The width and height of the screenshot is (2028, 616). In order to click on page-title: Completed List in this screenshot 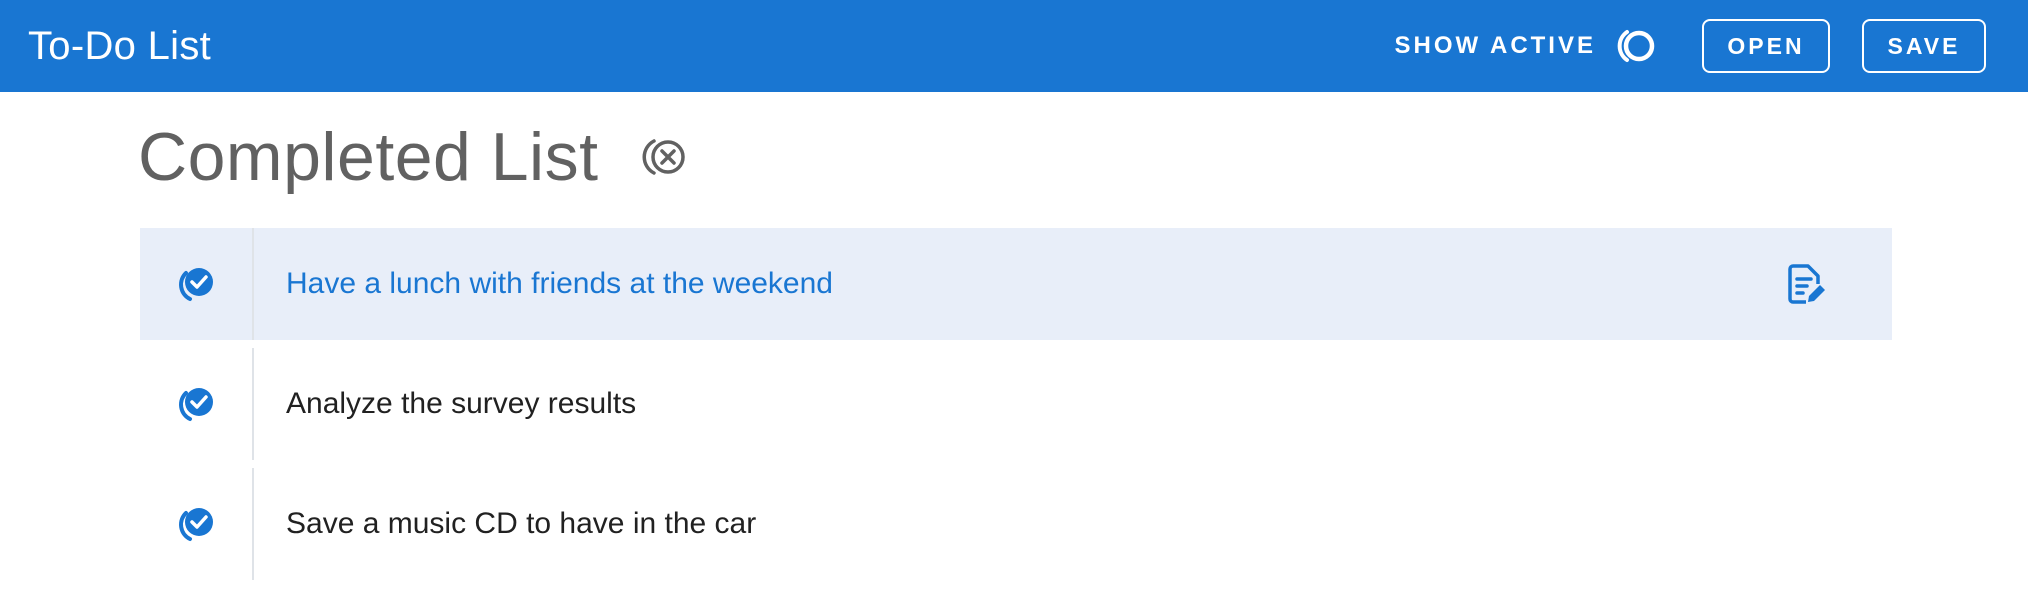, I will do `click(368, 157)`.